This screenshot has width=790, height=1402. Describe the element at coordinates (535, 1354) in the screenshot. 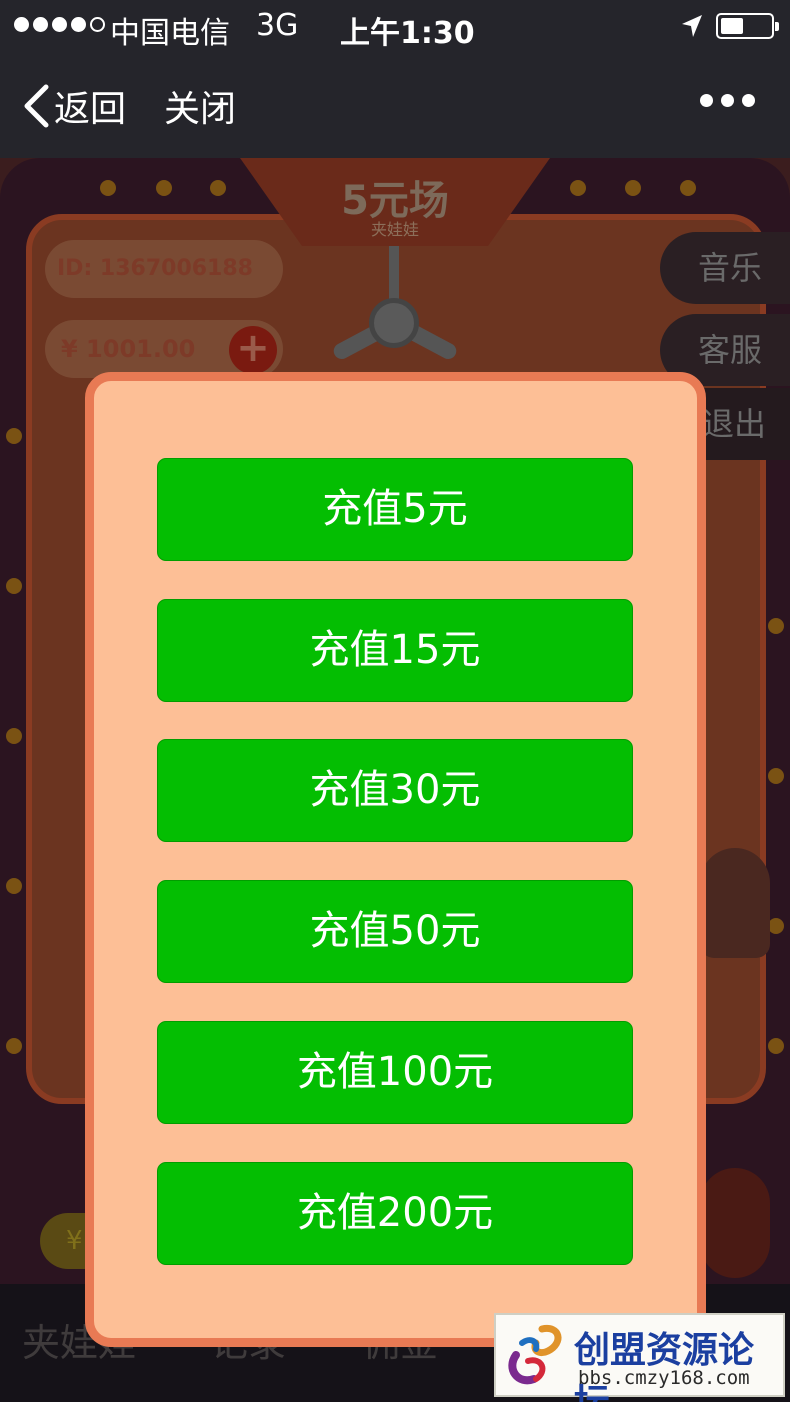

I see `forum-logo-icon` at that location.